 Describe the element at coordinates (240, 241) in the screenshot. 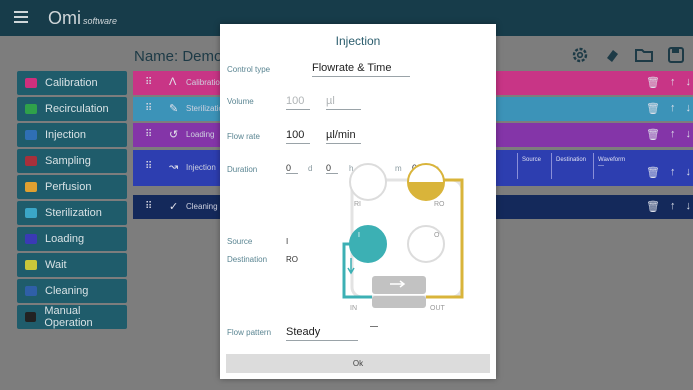

I see `source-label: Source` at that location.